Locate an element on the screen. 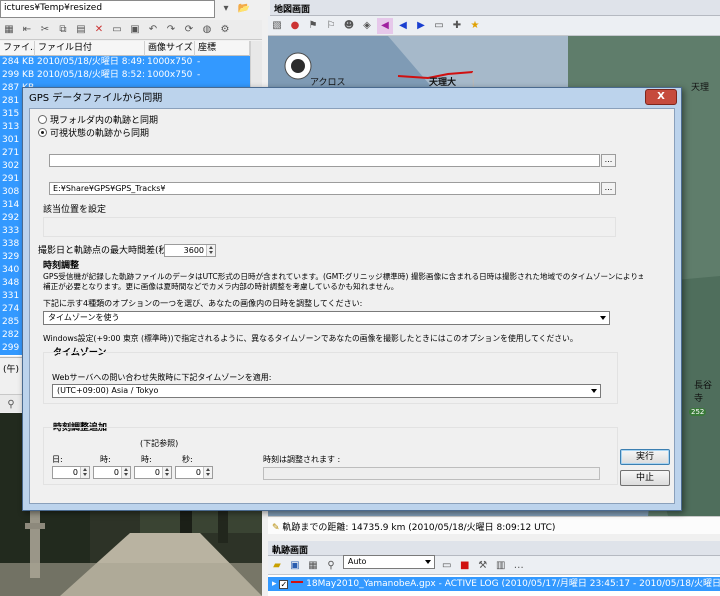 The height and width of the screenshot is (596, 720). expand-icon: ▸ is located at coordinates (275, 584).